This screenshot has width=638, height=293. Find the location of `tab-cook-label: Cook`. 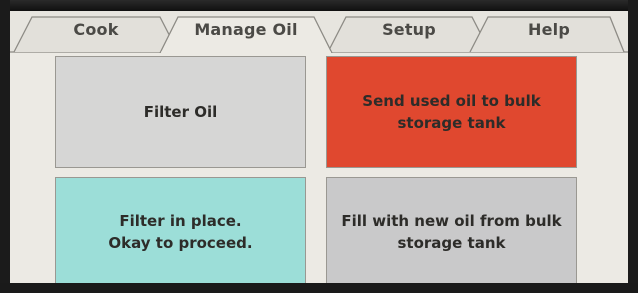

tab-cook-label: Cook is located at coordinates (96, 29).